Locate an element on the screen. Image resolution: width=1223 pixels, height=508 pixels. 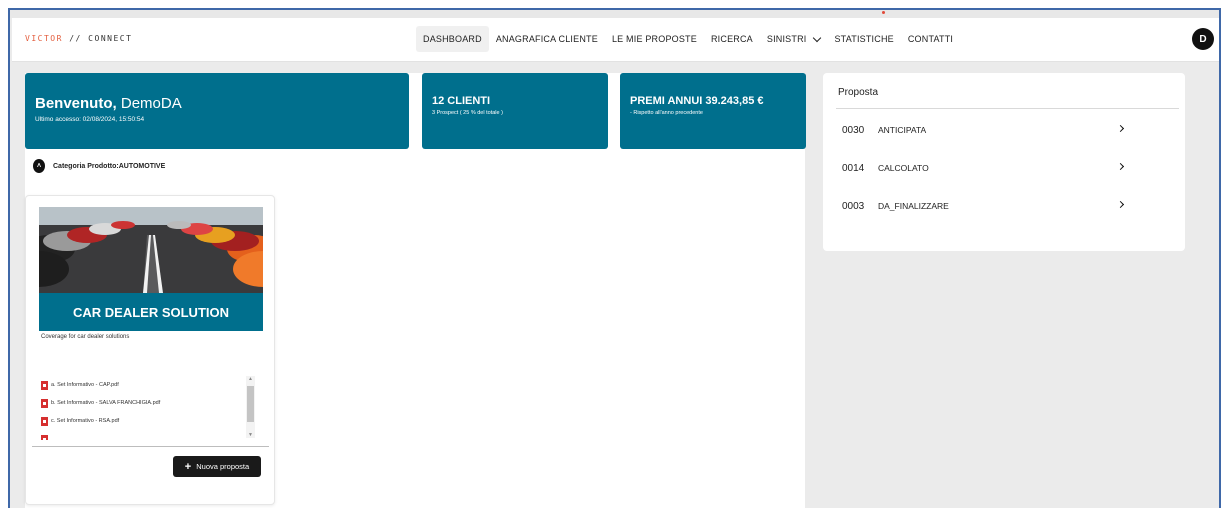
premi-sub: - Rispetto all'anno precedente is located at coordinates (666, 113).